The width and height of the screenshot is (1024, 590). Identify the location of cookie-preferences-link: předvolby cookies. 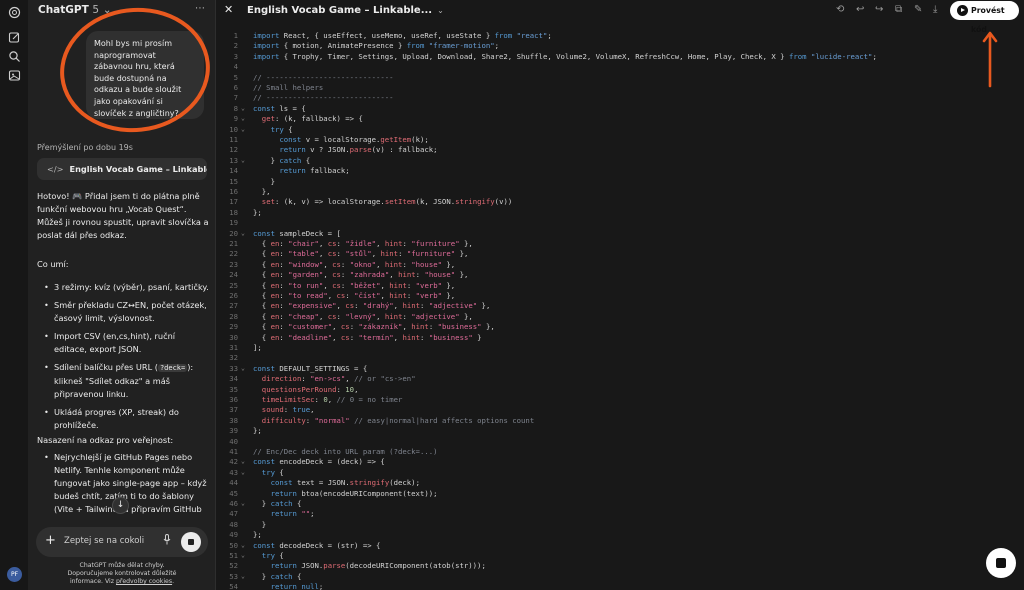
(144, 581).